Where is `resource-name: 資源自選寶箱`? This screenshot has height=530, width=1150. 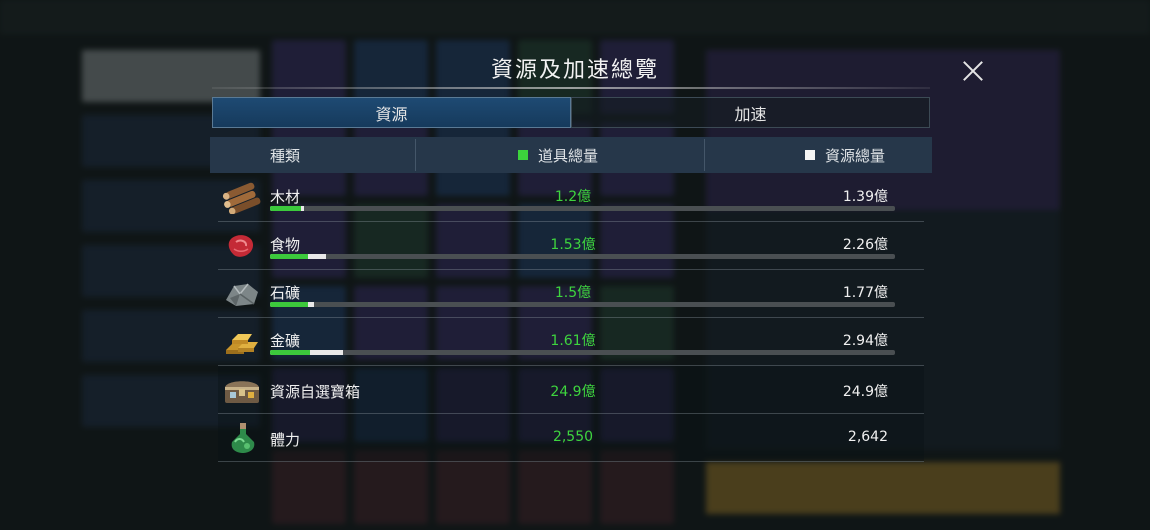
resource-name: 資源自選寶箱 is located at coordinates (315, 392).